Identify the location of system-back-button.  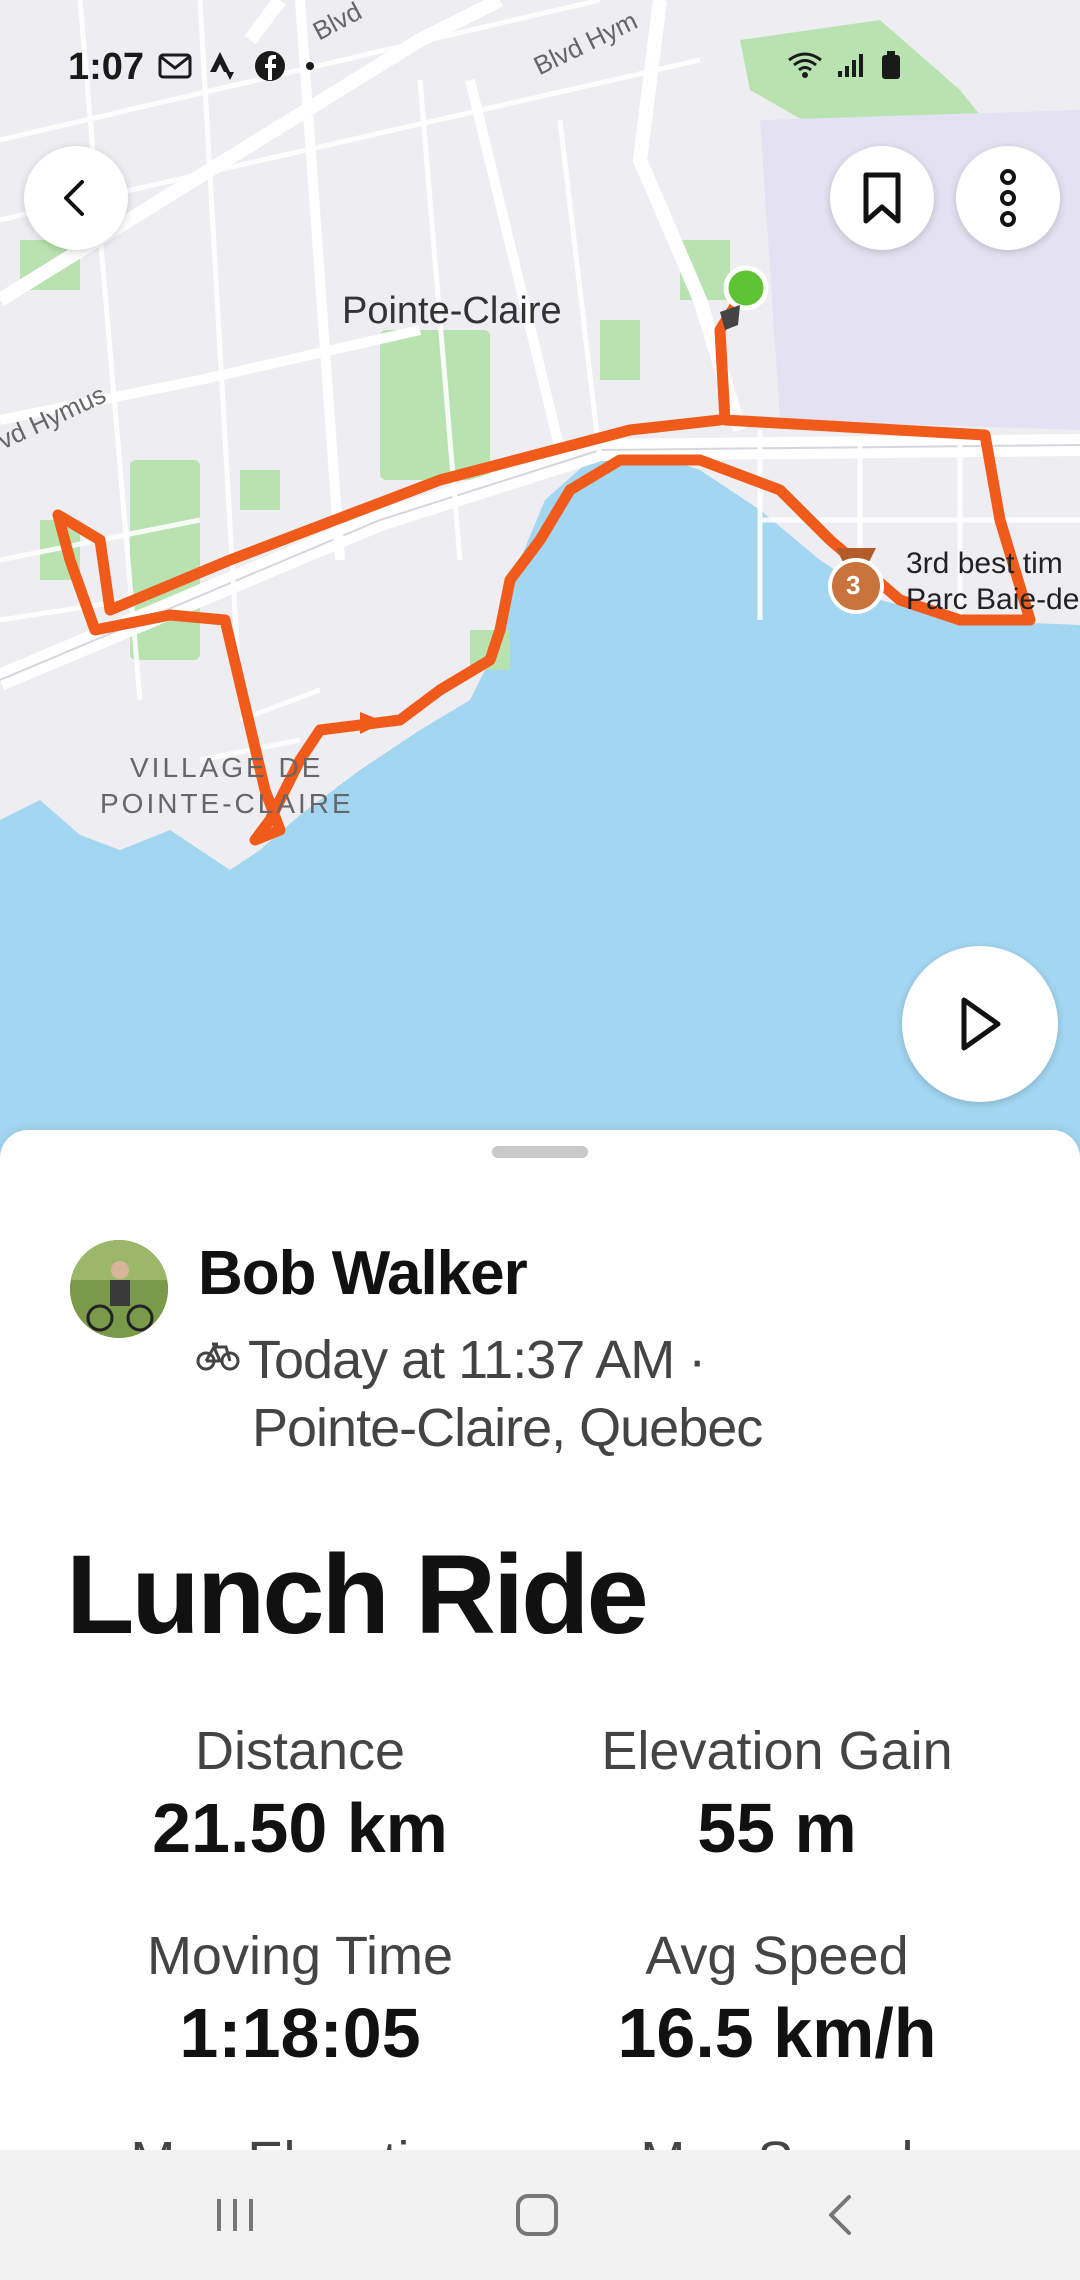
(840, 2215).